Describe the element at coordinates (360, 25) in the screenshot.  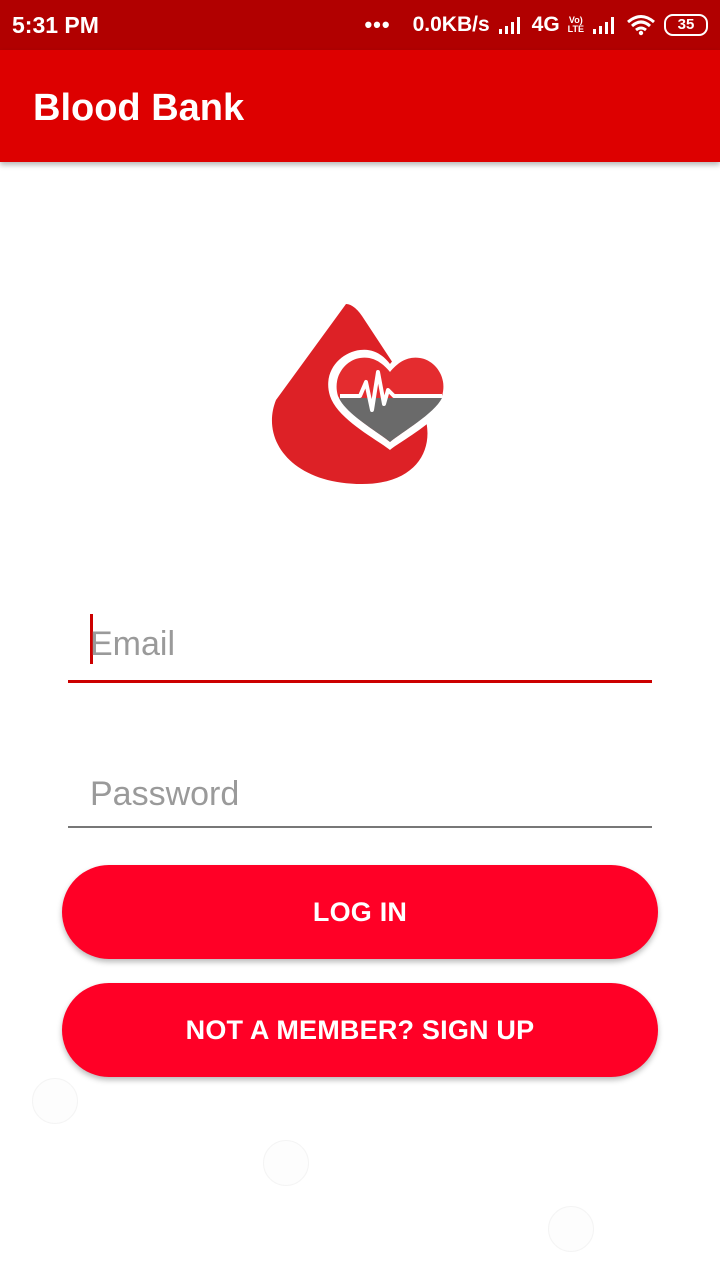
I see `status-bar: 5:31 PM ••• 0.0KB/s 4G Vo) LTE 35` at that location.